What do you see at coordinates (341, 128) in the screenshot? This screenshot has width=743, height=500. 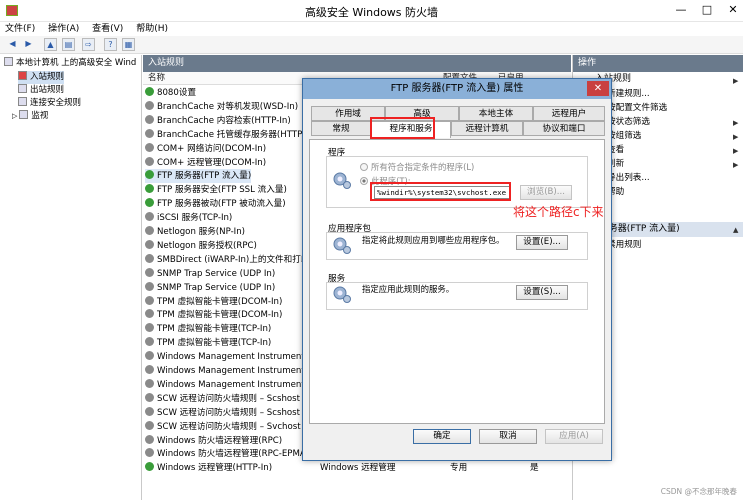 I see `tab-general: 常规` at bounding box center [341, 128].